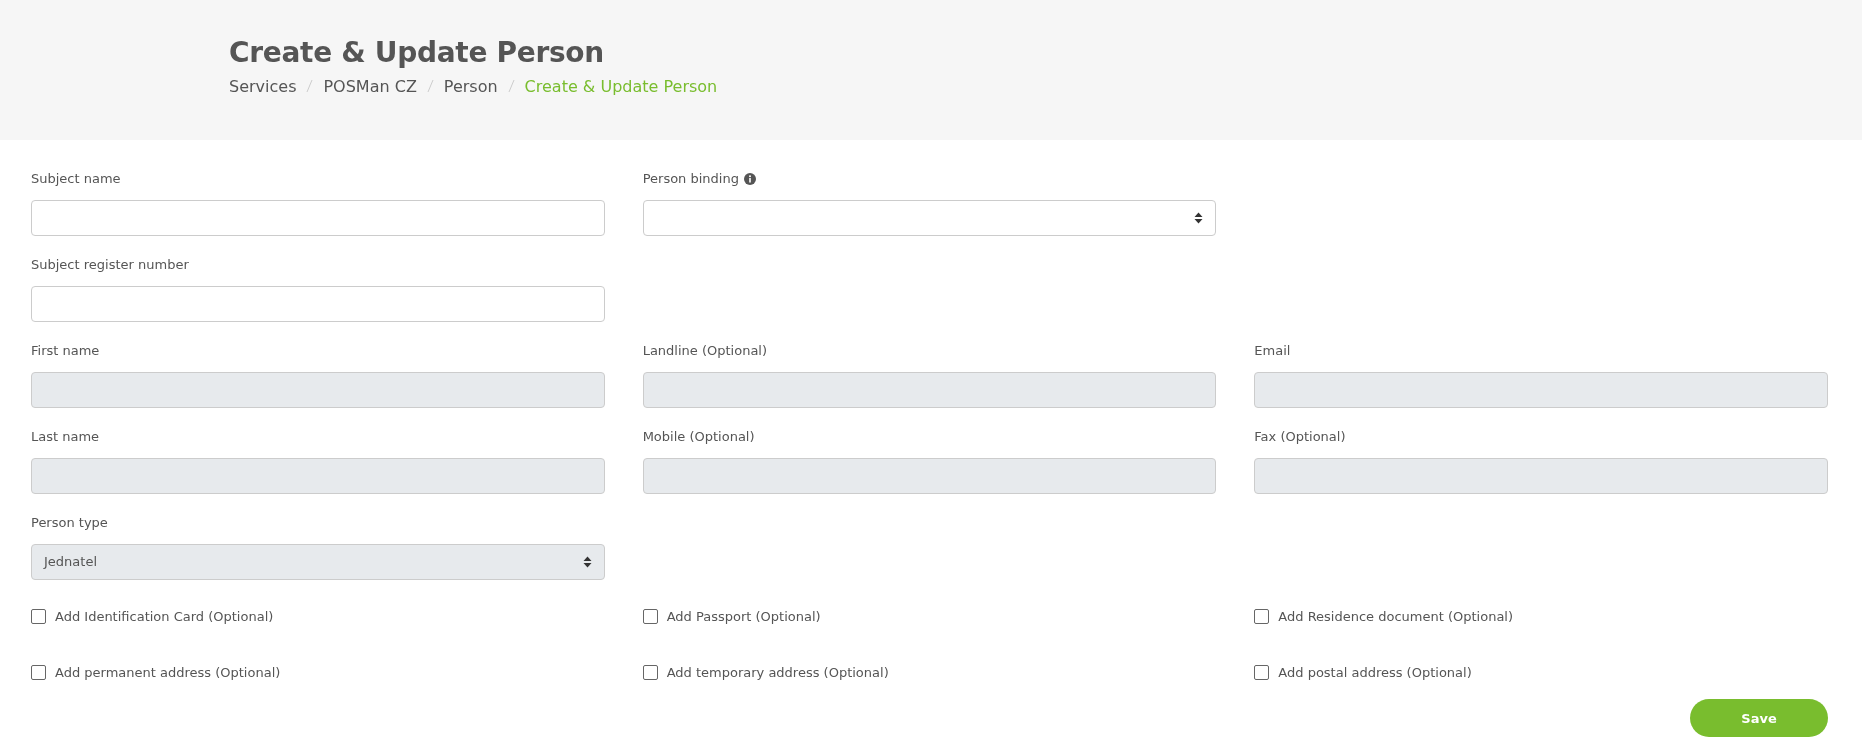 The image size is (1862, 754). I want to click on page-title: Create & Update Person, so click(416, 52).